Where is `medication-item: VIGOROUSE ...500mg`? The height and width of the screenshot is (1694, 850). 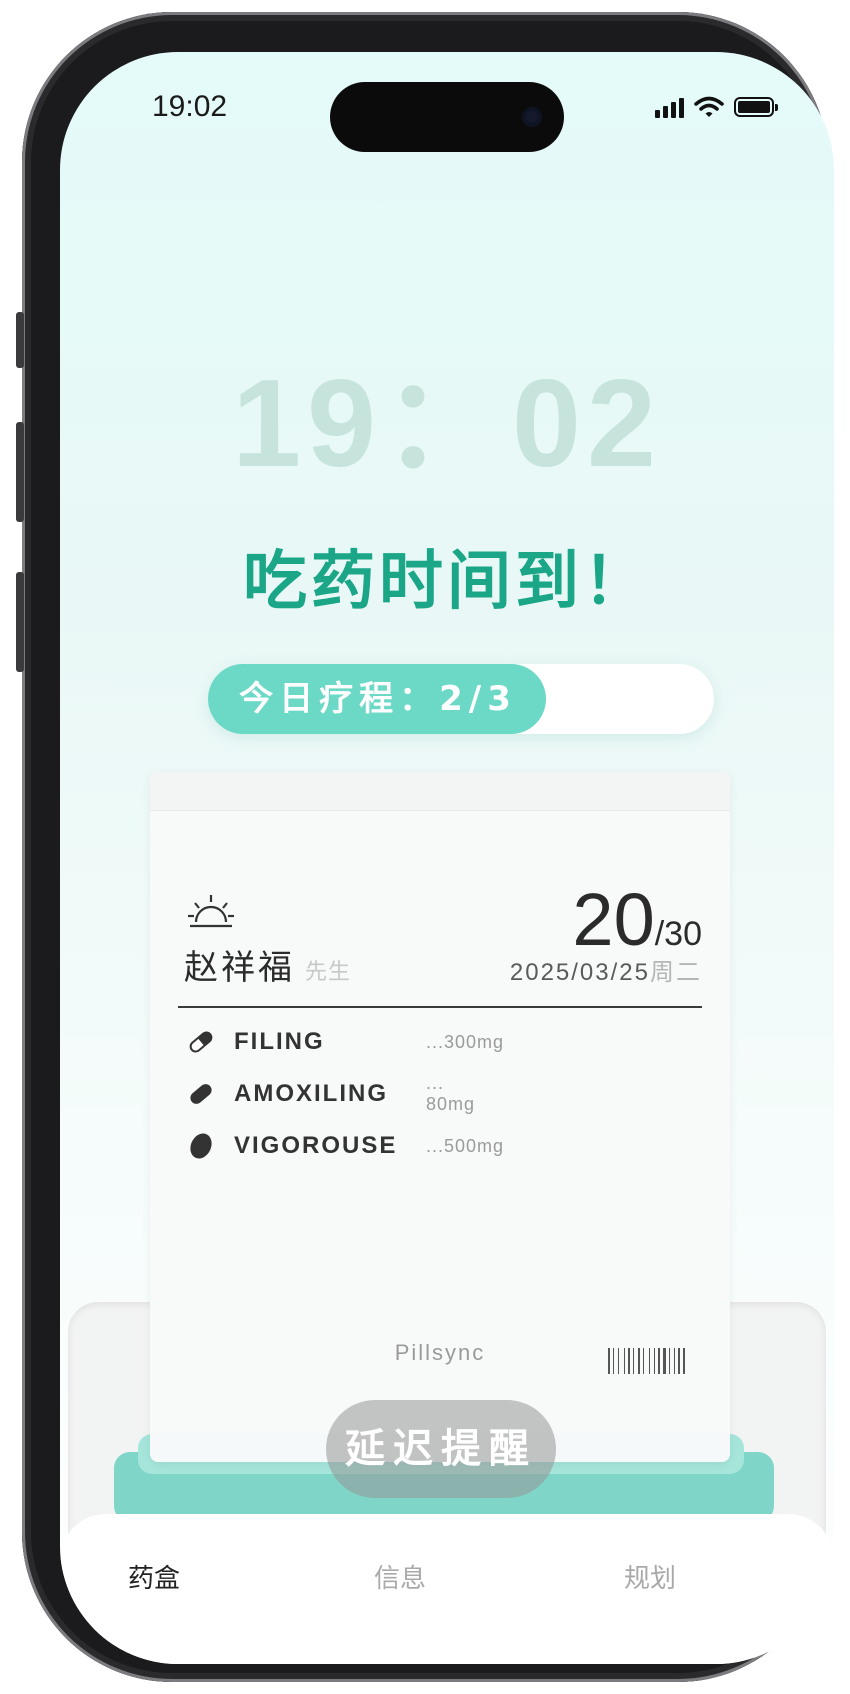
medication-item: VIGOROUSE ...500mg is located at coordinates (344, 1146).